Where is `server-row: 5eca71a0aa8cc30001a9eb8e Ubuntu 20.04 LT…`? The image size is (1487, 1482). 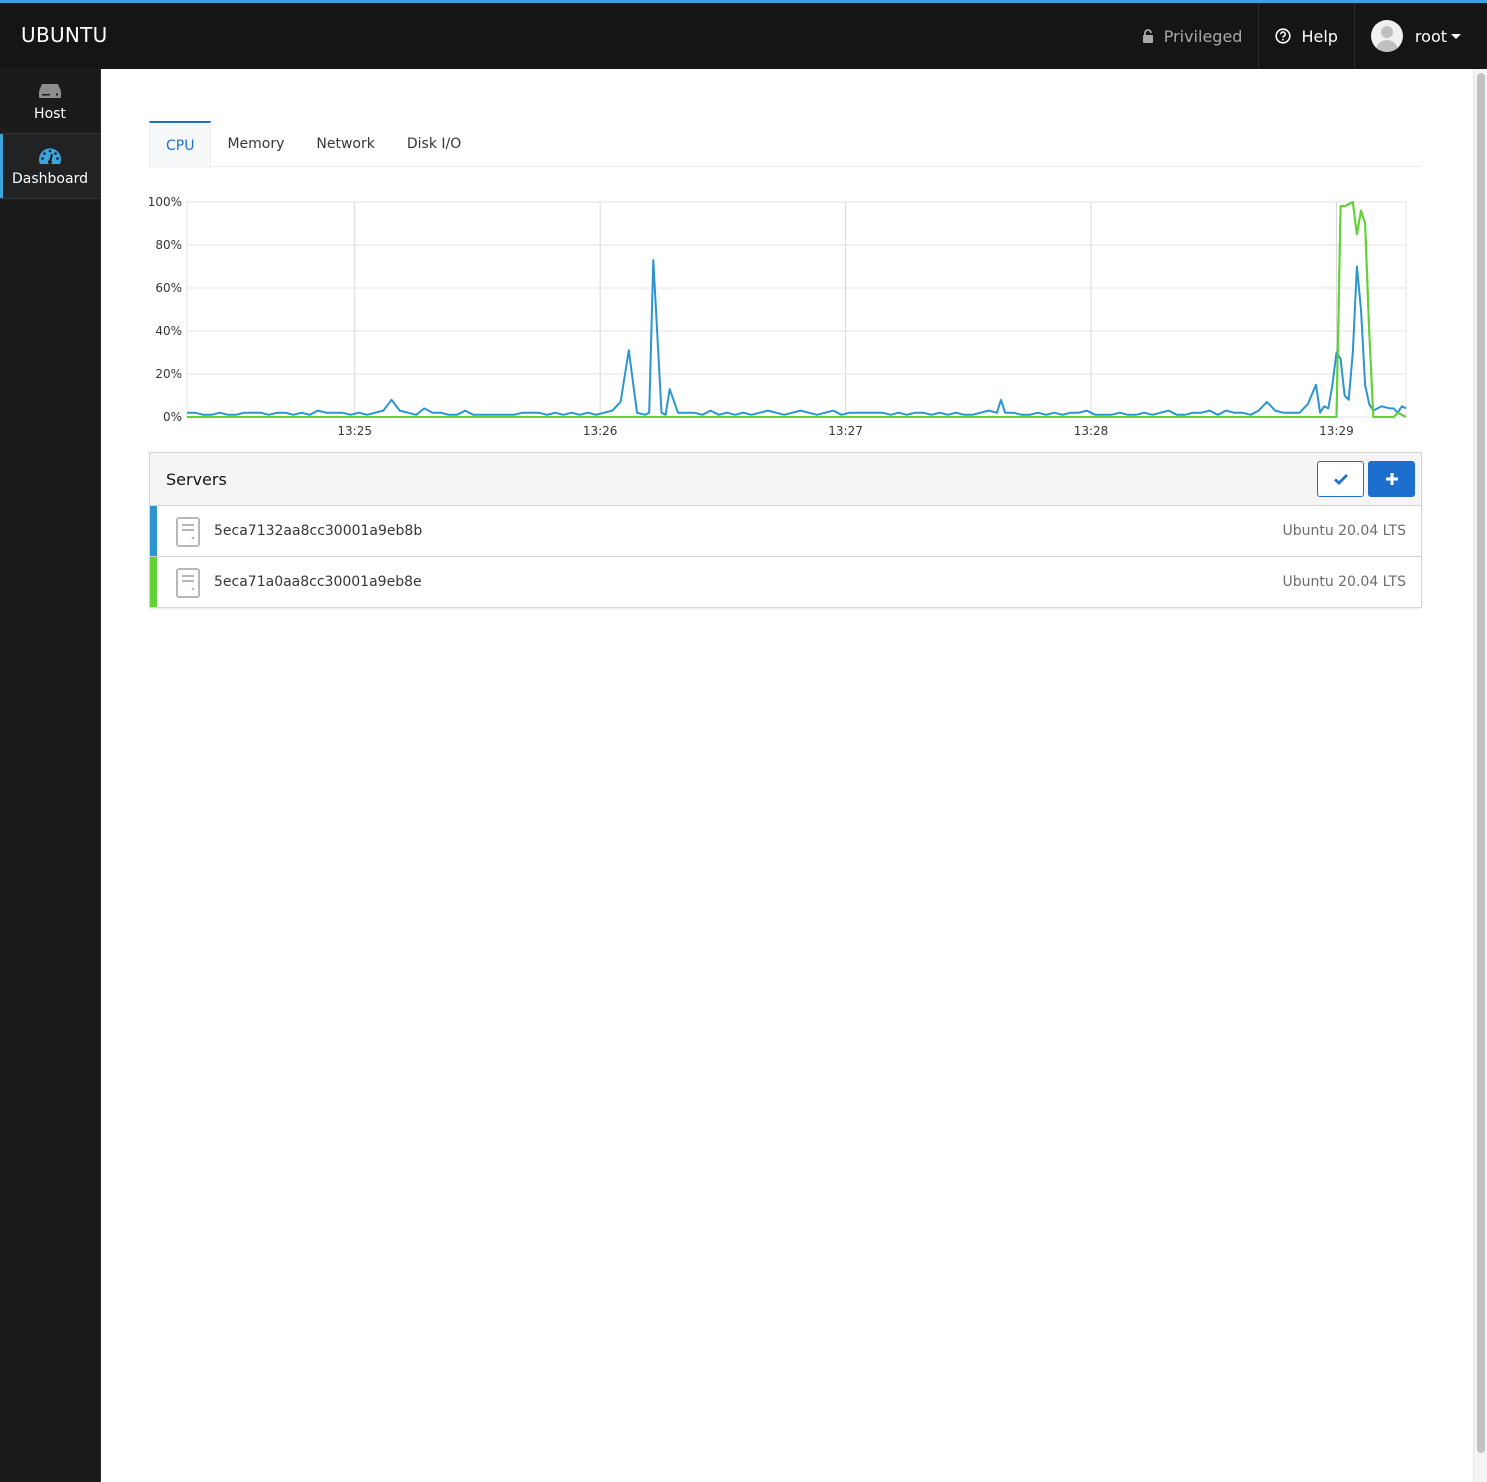 server-row: 5eca71a0aa8cc30001a9eb8e Ubuntu 20.04 LT… is located at coordinates (785, 582).